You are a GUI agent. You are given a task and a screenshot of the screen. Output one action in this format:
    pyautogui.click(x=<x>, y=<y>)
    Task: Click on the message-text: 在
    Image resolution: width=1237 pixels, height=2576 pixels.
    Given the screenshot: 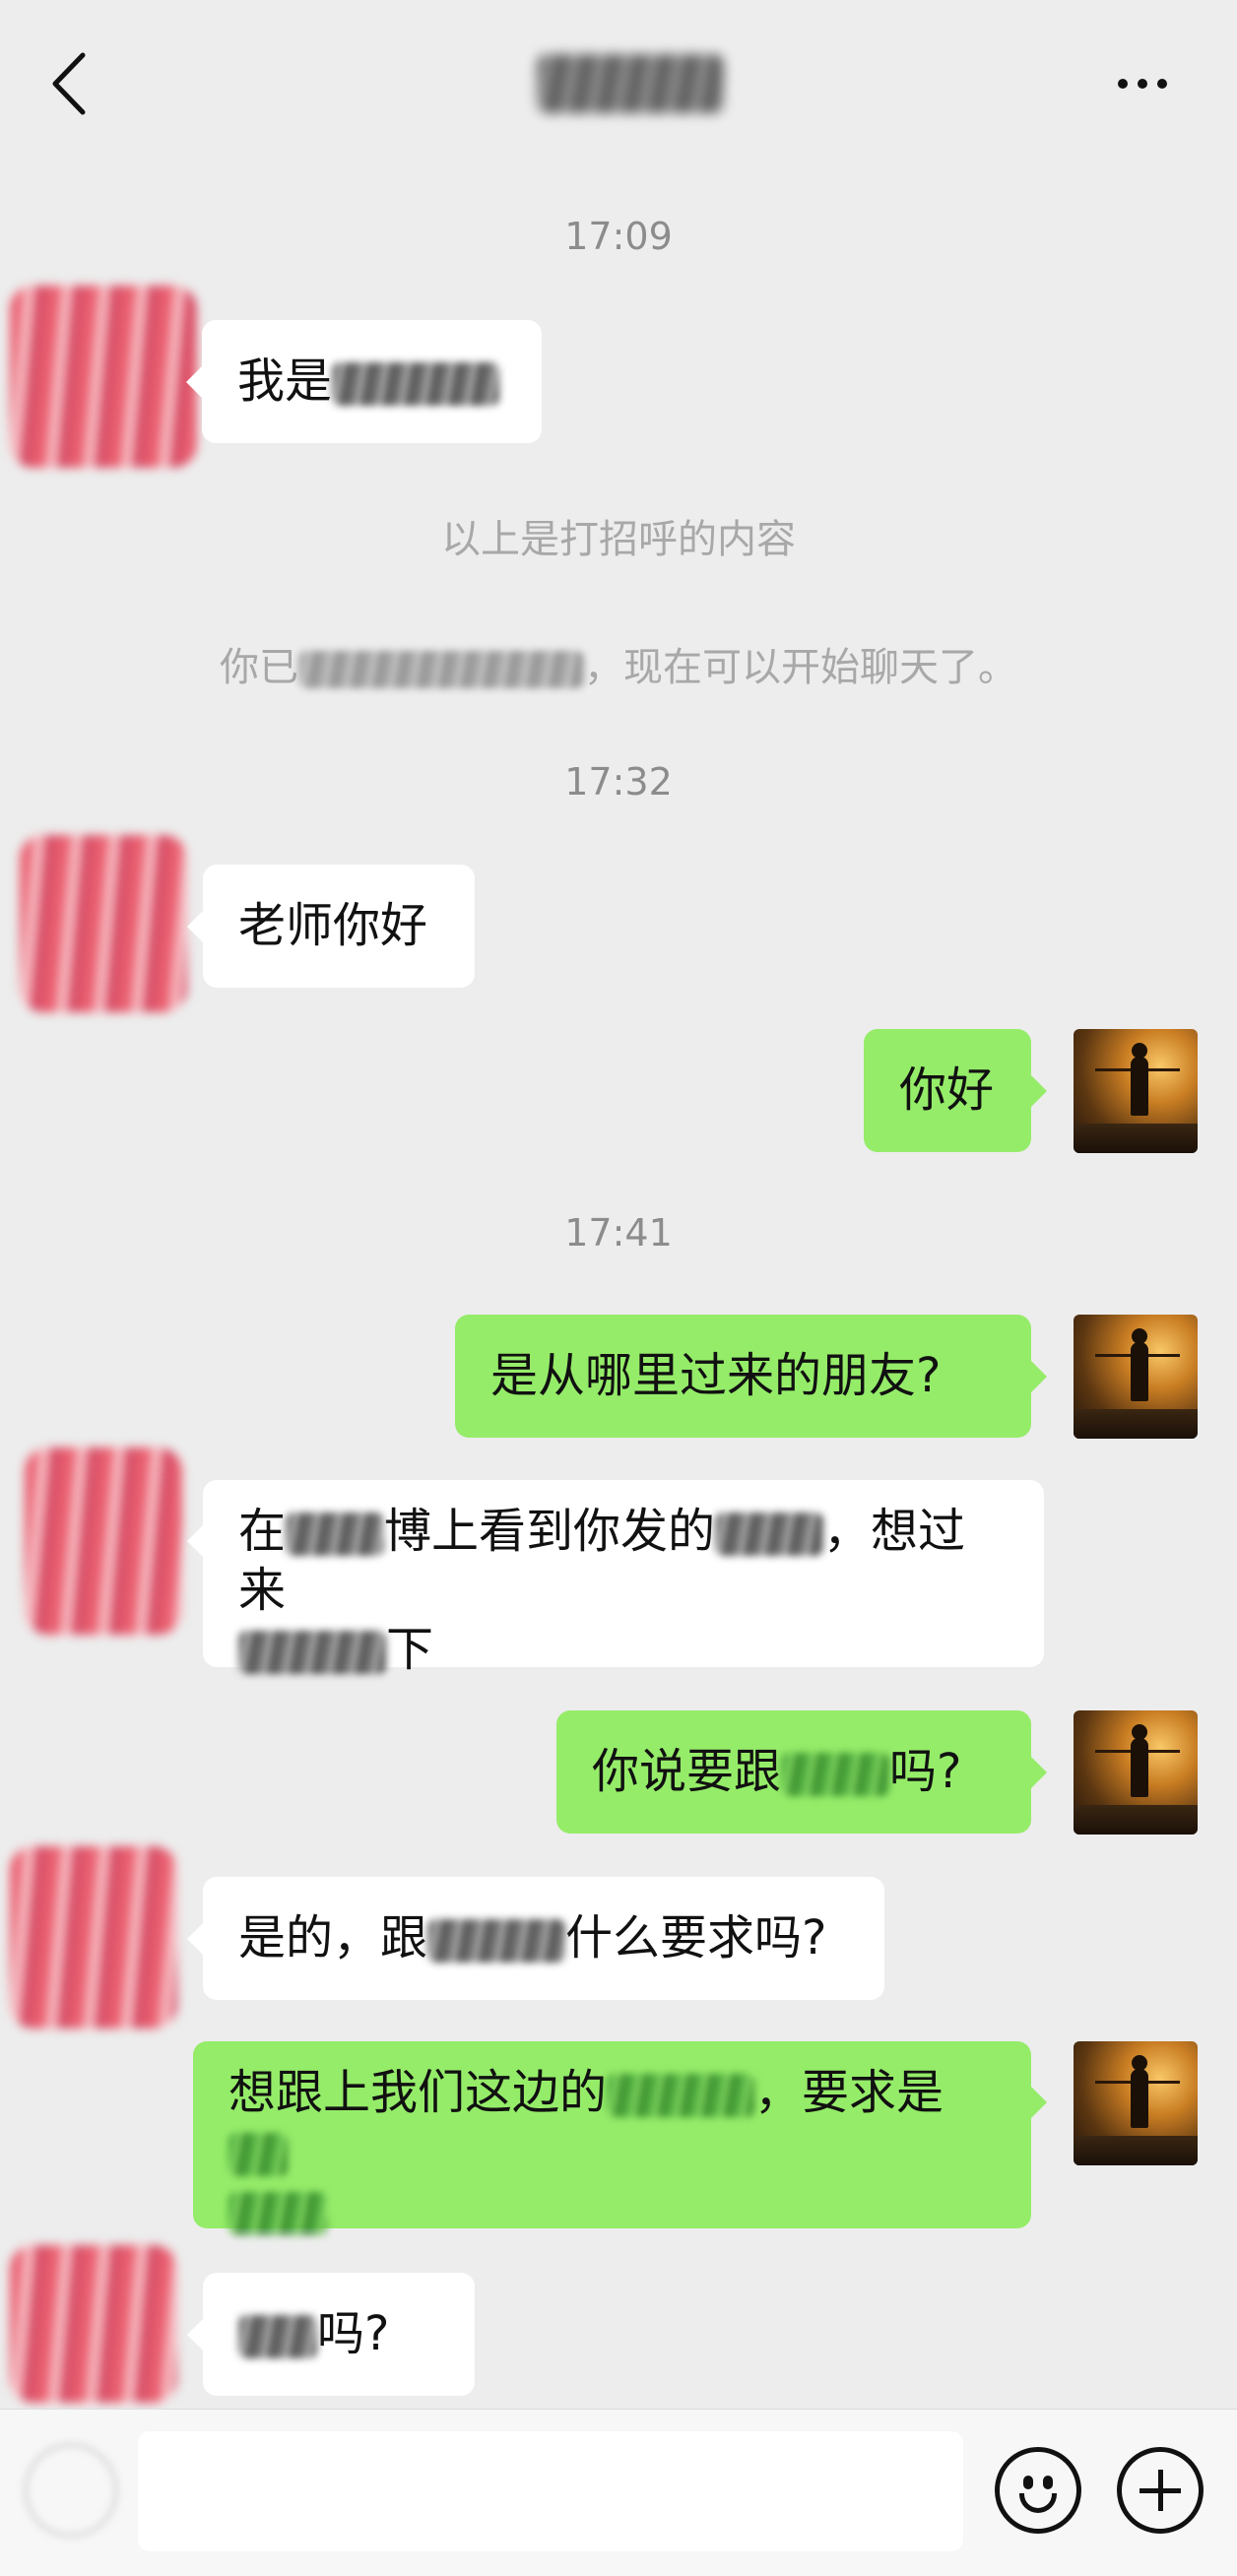 What is the action you would take?
    pyautogui.click(x=262, y=1531)
    